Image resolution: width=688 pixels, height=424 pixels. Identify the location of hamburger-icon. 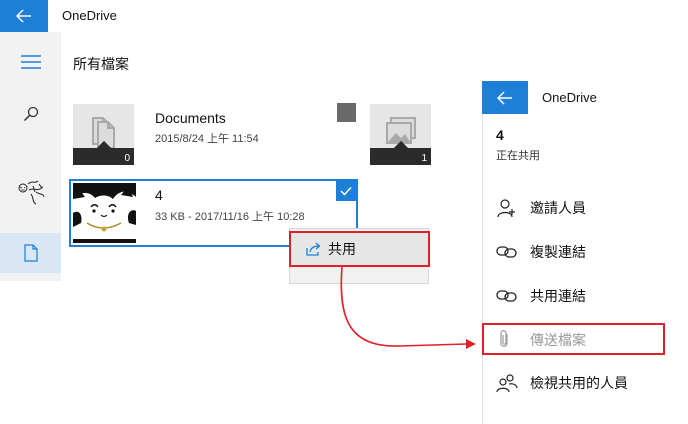
(30, 62).